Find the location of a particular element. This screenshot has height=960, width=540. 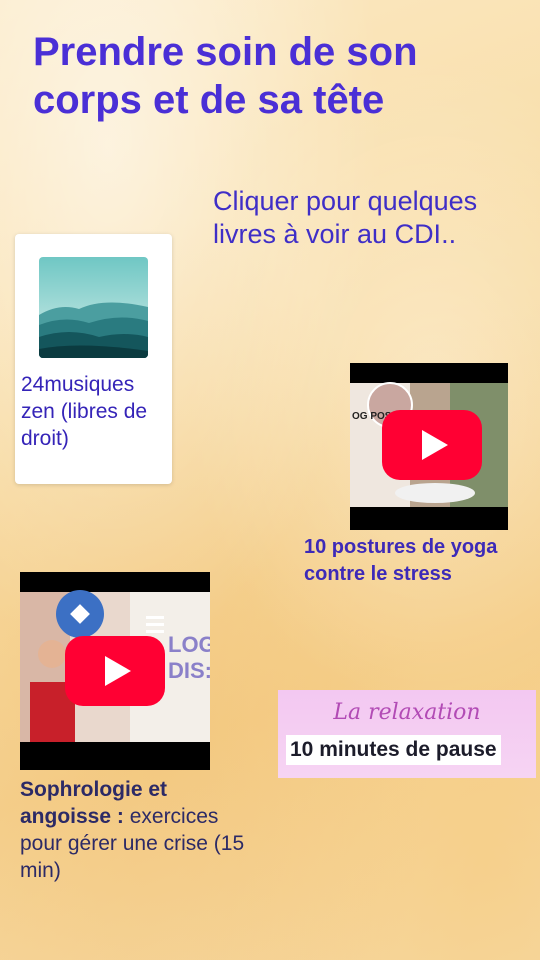

compass-icon is located at coordinates (80, 614).